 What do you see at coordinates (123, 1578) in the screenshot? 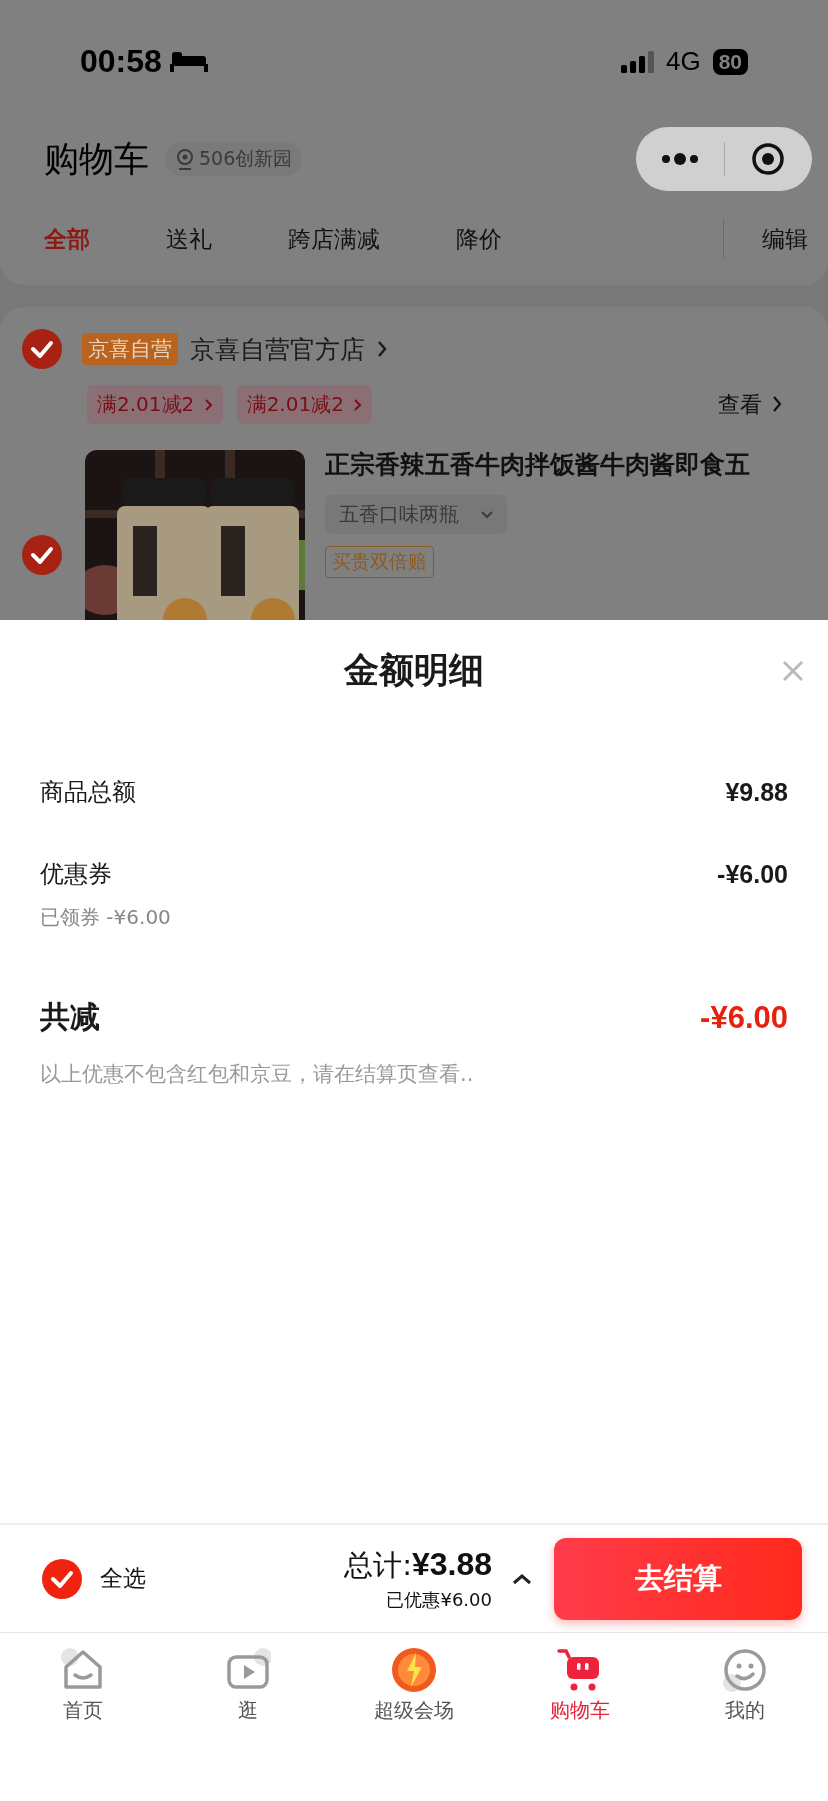
I see `select-all-label: 全选` at bounding box center [123, 1578].